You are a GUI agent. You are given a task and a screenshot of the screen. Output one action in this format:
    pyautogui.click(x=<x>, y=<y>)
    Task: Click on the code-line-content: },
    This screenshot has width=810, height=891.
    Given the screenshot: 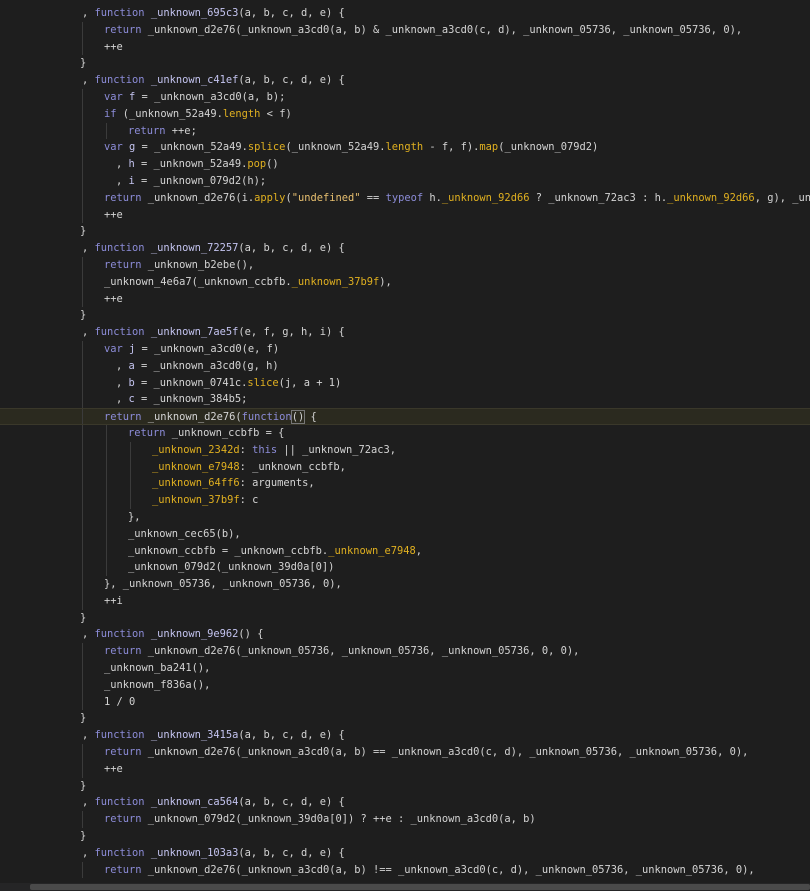 What is the action you would take?
    pyautogui.click(x=134, y=517)
    